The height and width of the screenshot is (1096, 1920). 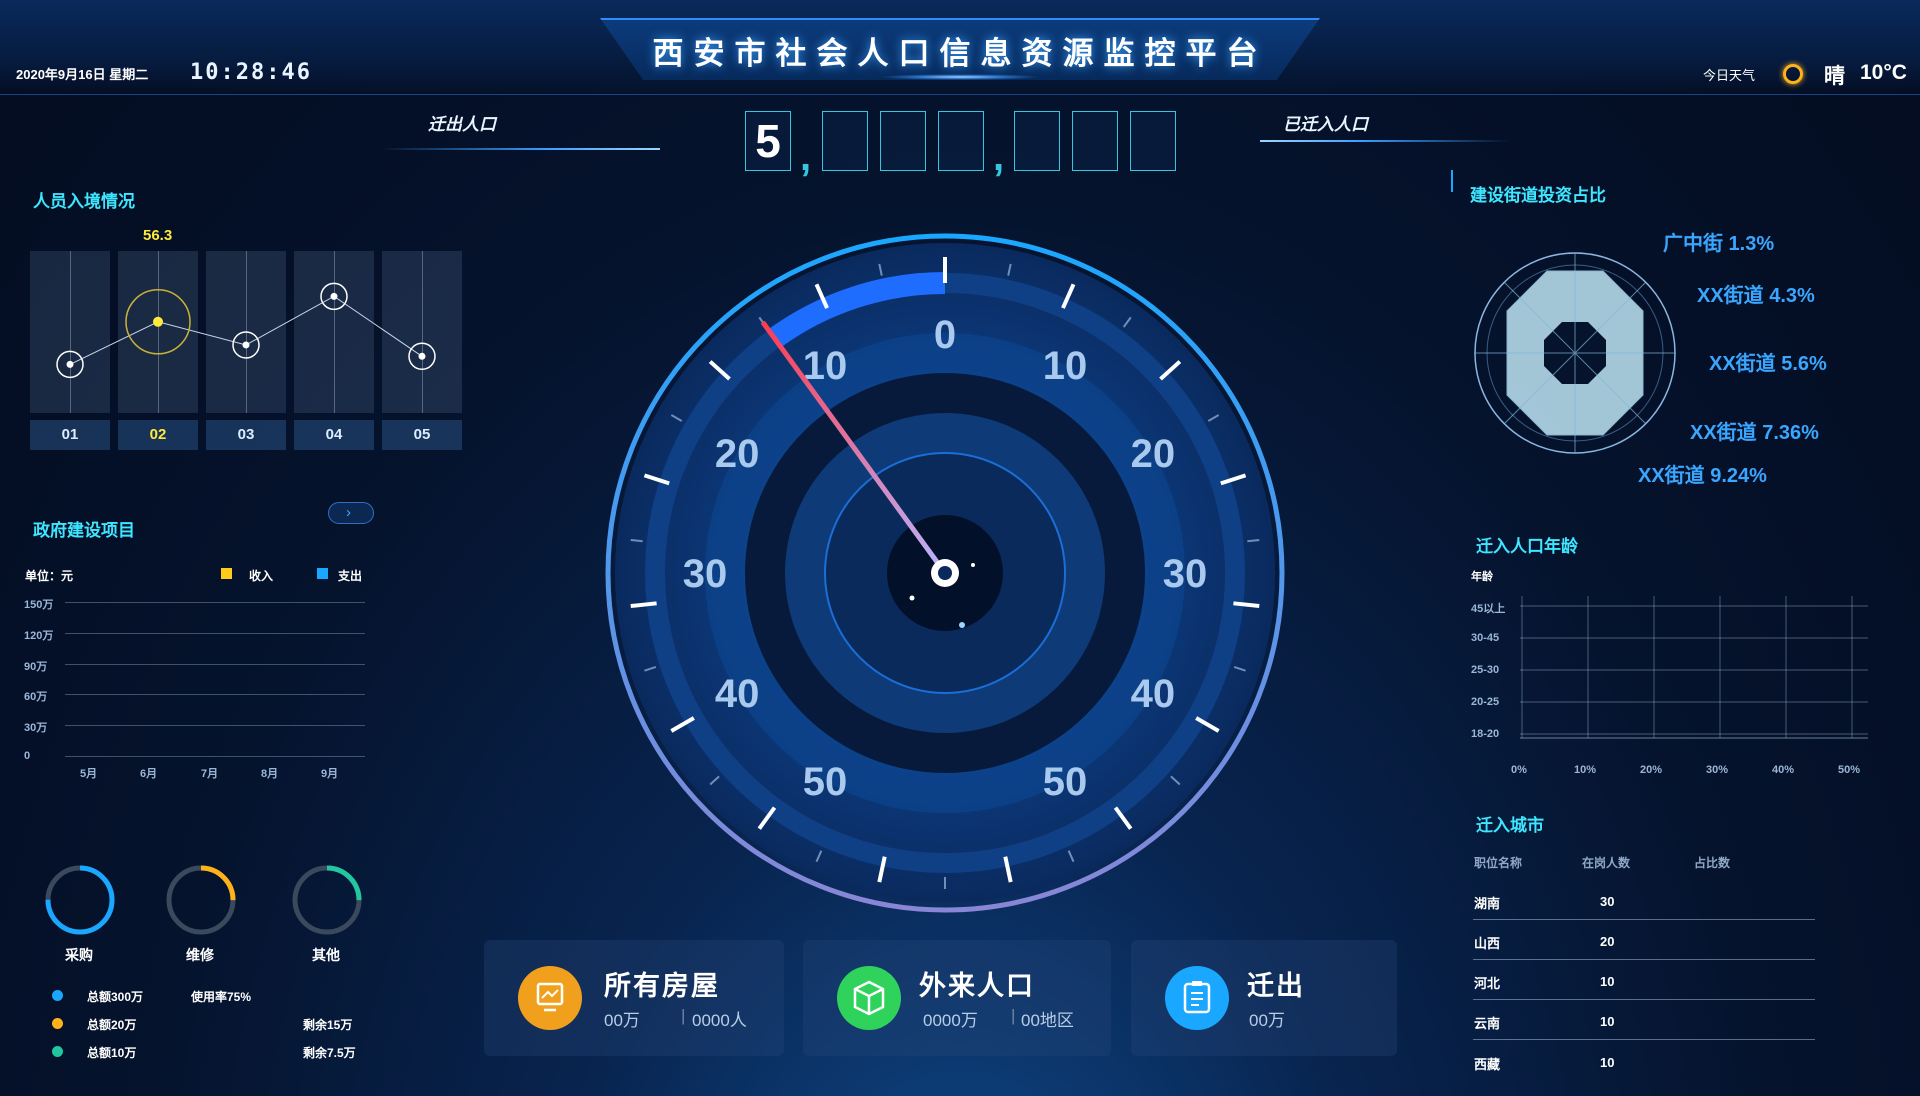 What do you see at coordinates (49, 576) in the screenshot?
I see `unit-label: 单位：元` at bounding box center [49, 576].